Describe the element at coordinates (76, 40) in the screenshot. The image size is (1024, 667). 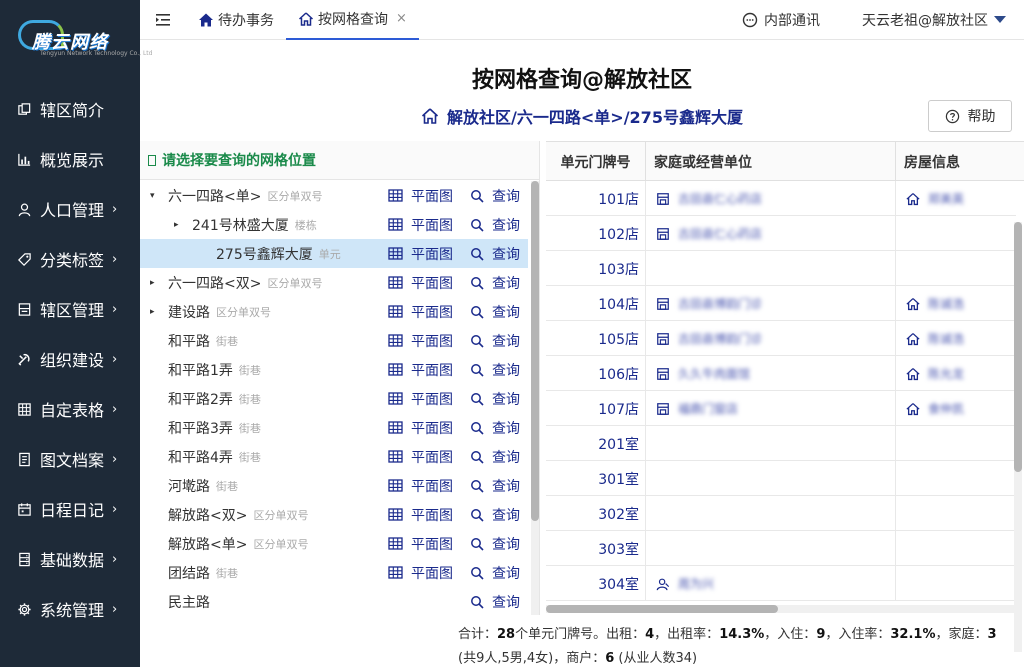
I see `brand-logo: 腾云网络 Tengyun Network Technology Co., Ltd` at that location.